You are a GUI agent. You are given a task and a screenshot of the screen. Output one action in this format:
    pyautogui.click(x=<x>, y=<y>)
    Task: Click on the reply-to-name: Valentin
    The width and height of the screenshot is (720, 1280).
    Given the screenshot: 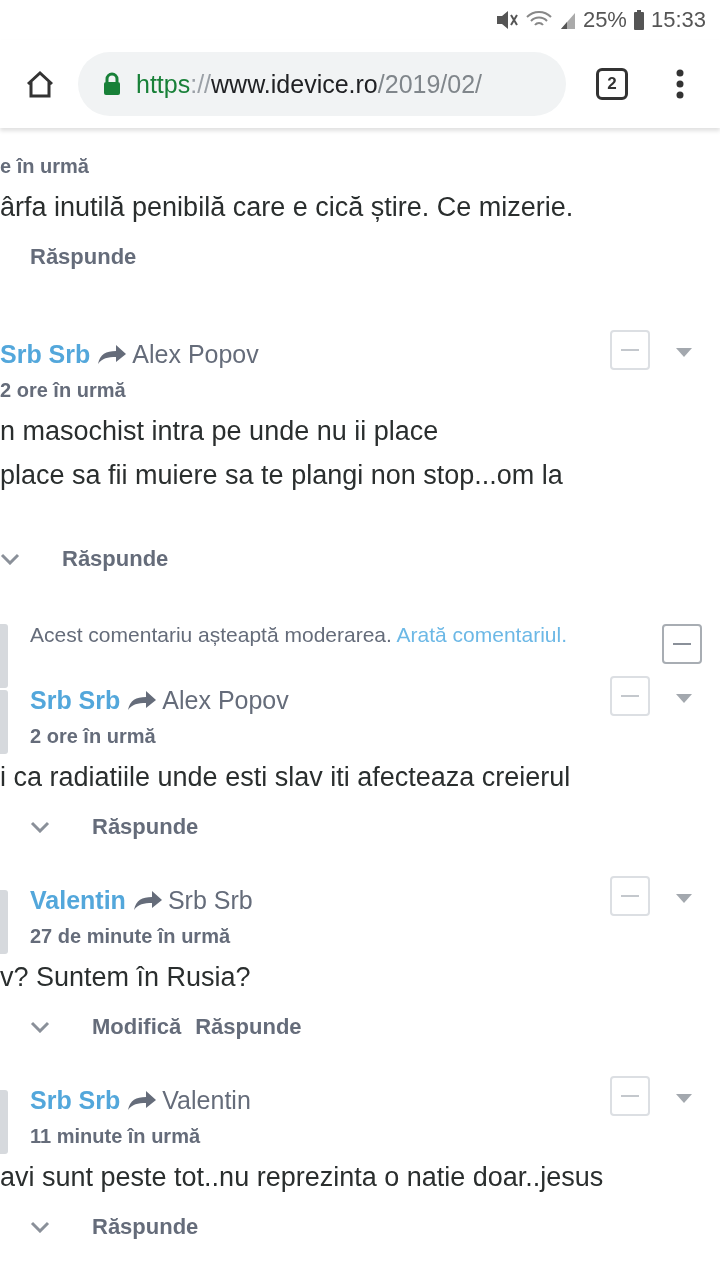 What is the action you would take?
    pyautogui.click(x=206, y=1100)
    